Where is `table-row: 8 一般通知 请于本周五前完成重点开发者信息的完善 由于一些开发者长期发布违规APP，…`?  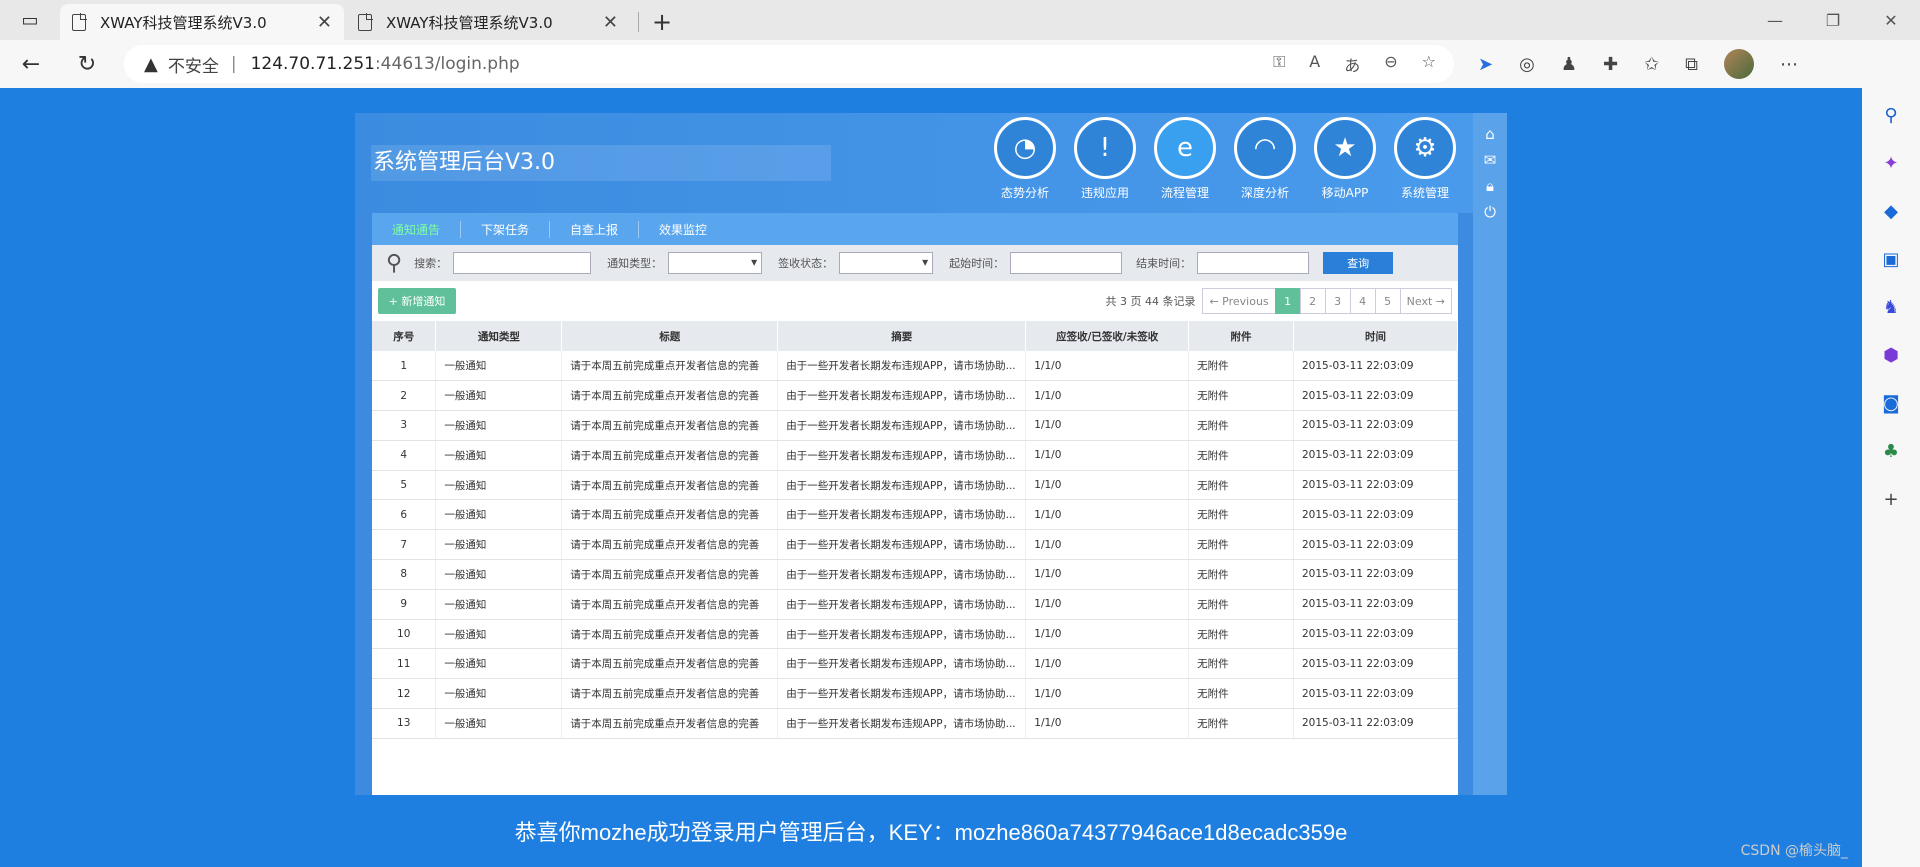 table-row: 8 一般通知 请于本周五前完成重点开发者信息的完善 由于一些开发者长期发布违规APP，… is located at coordinates (915, 574).